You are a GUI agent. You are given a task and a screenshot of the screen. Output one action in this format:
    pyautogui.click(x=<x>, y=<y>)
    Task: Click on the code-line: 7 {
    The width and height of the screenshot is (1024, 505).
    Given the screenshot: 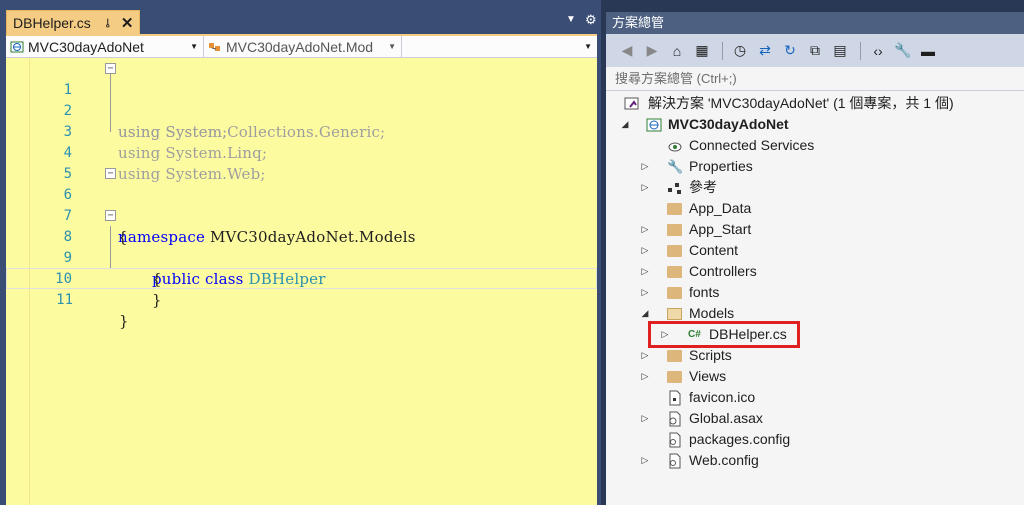 What is the action you would take?
    pyautogui.click(x=301, y=215)
    